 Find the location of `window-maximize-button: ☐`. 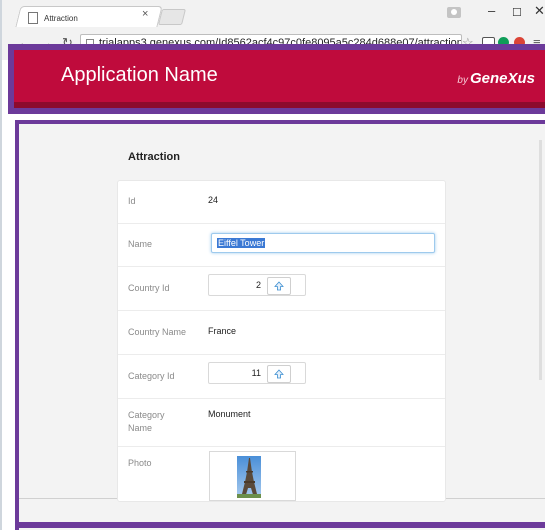

window-maximize-button: ☐ is located at coordinates (517, 12).